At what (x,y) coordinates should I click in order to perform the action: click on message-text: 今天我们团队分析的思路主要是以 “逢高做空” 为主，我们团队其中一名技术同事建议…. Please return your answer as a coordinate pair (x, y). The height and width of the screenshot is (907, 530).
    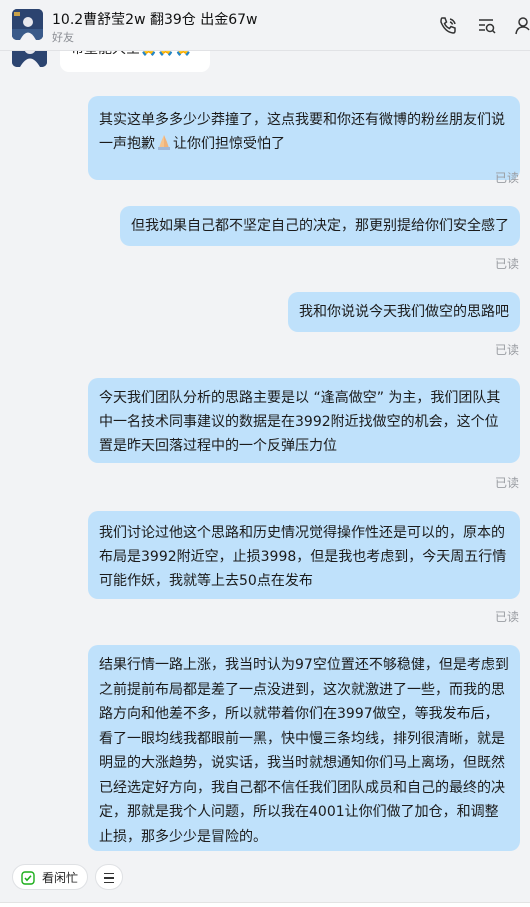
    Looking at the image, I should click on (300, 422).